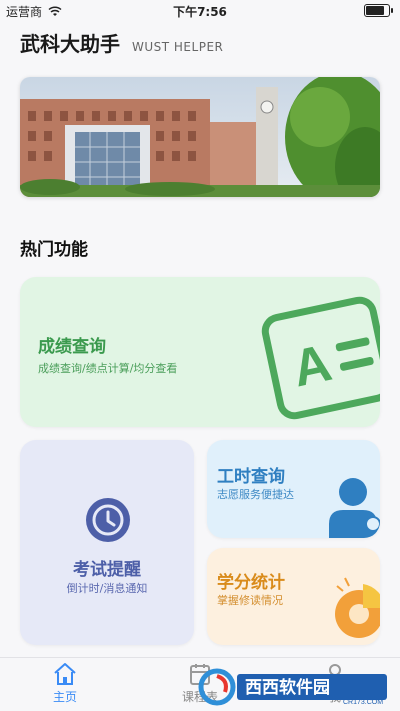 The image size is (400, 711). What do you see at coordinates (293, 596) in the screenshot?
I see `credits-statistics-card: 学分统计 掌握修读情况` at bounding box center [293, 596].